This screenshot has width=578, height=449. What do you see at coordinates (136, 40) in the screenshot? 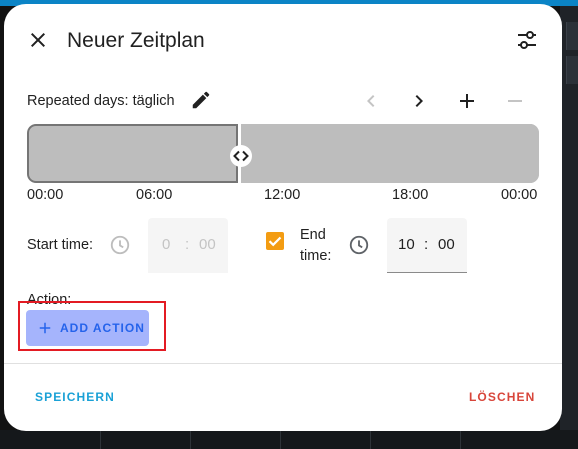
I see `dialog-title: Neuer Zeitplan` at bounding box center [136, 40].